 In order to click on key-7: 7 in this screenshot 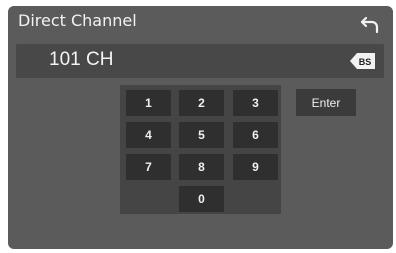, I will do `click(148, 167)`.